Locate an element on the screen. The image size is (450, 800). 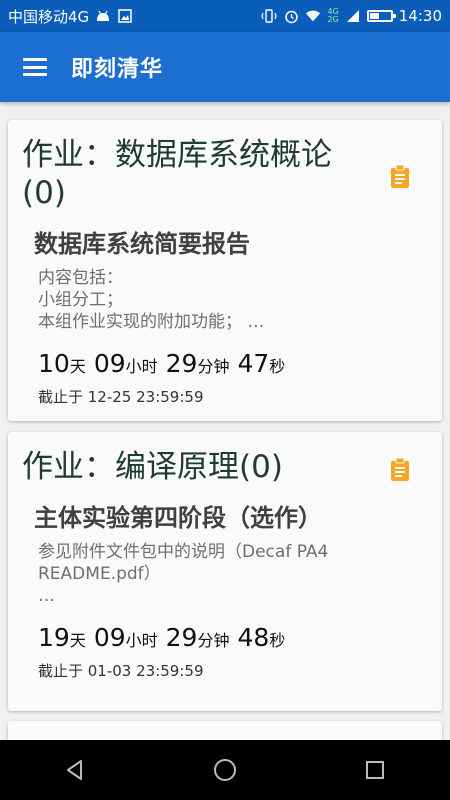
app-title: 即刻清华 is located at coordinates (117, 69).